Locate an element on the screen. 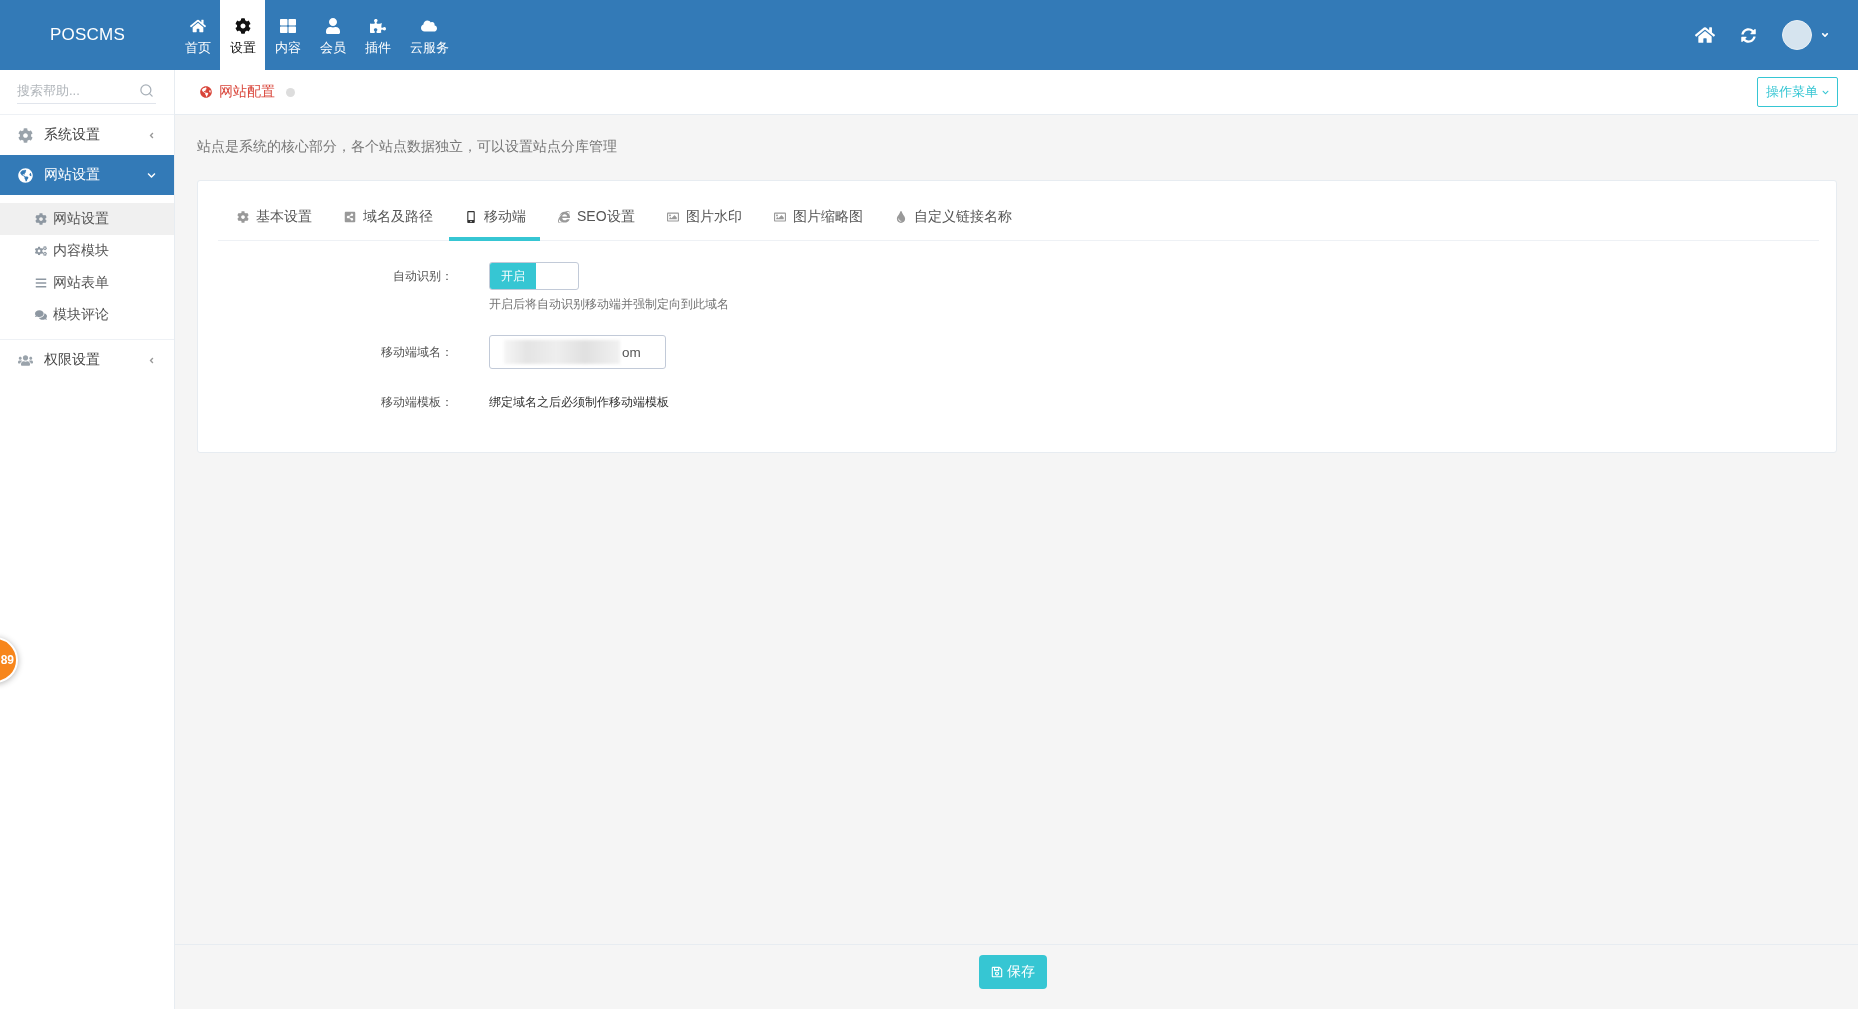  breadcrumb-link: 网站配置 is located at coordinates (247, 92).